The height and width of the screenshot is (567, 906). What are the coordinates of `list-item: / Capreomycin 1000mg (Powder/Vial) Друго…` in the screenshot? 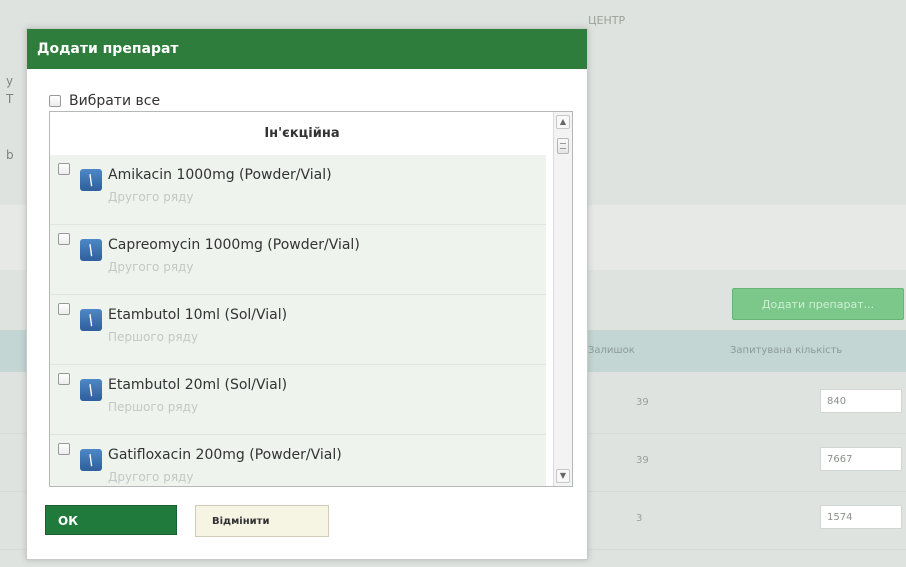 It's located at (298, 260).